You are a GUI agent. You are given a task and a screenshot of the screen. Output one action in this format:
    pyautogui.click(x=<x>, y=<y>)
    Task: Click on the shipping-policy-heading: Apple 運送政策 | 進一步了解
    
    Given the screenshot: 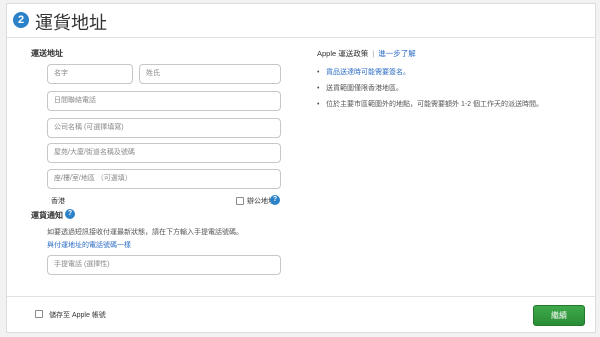 What is the action you would take?
    pyautogui.click(x=366, y=53)
    